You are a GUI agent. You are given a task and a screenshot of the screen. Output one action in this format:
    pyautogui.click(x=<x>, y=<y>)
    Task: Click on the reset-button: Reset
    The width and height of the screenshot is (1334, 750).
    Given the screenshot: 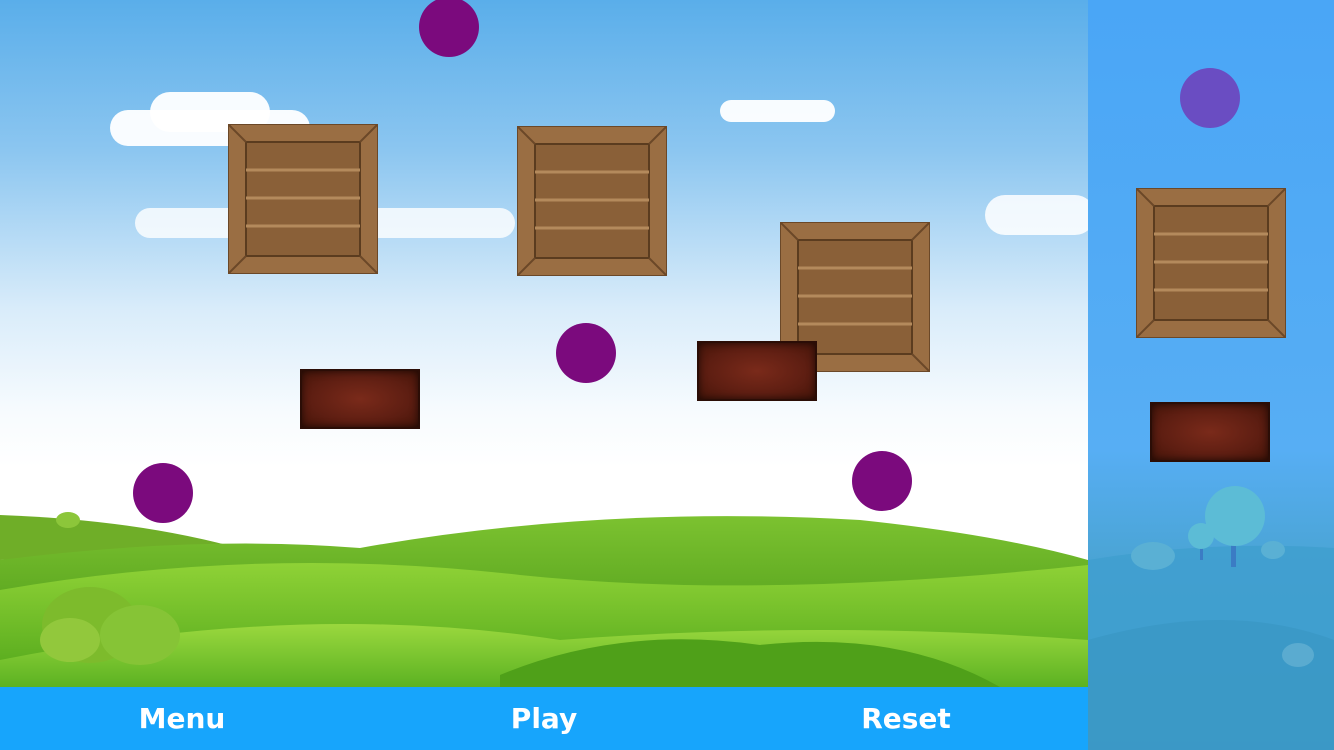 What is the action you would take?
    pyautogui.click(x=906, y=718)
    